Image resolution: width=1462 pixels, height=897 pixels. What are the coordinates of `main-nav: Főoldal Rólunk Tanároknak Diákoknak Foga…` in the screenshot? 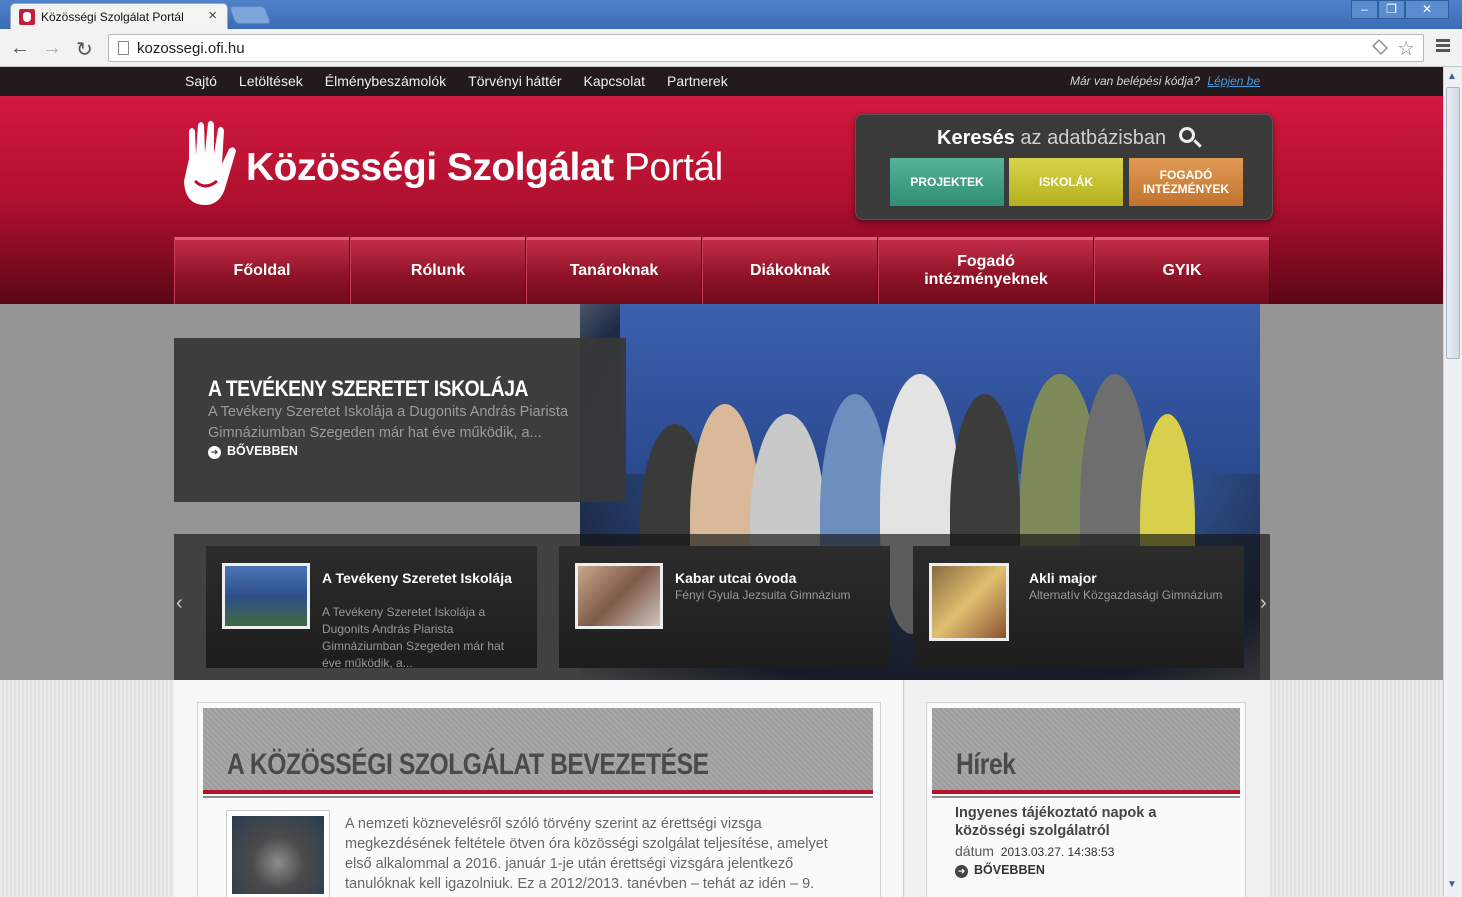 It's located at (722, 270).